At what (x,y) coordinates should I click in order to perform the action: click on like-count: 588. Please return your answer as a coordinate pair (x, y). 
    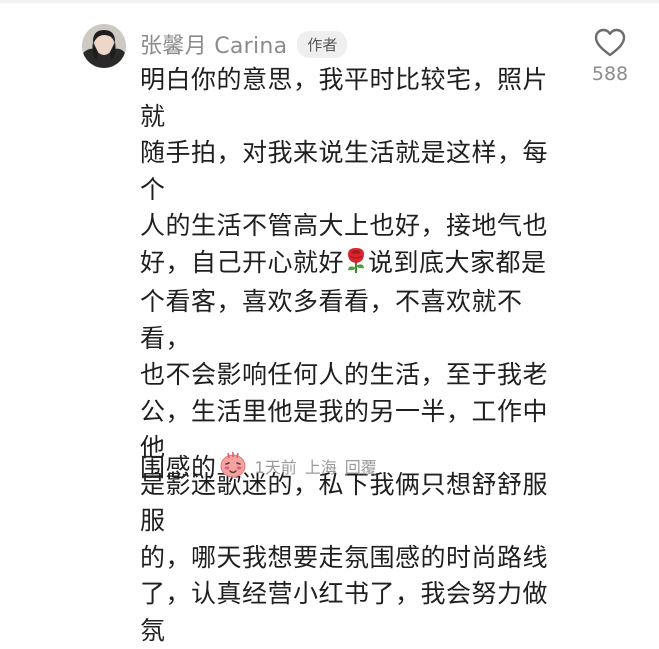
    Looking at the image, I should click on (610, 74).